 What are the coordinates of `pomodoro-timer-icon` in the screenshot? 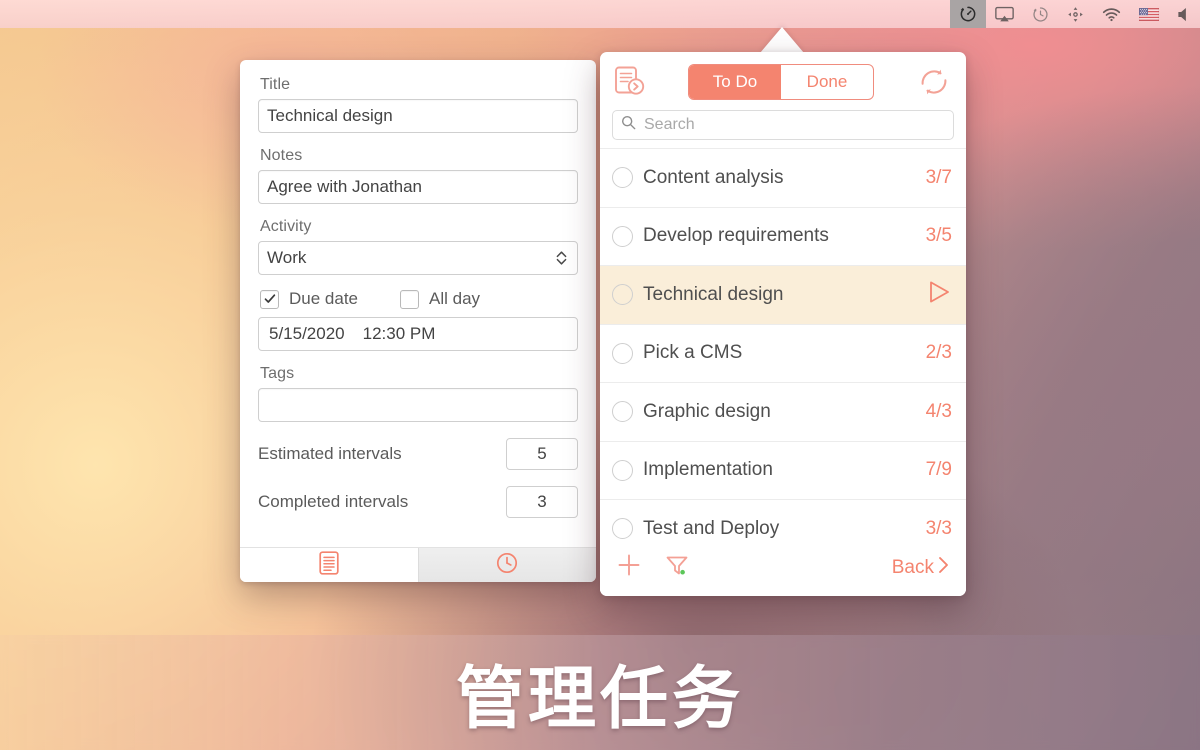 It's located at (968, 14).